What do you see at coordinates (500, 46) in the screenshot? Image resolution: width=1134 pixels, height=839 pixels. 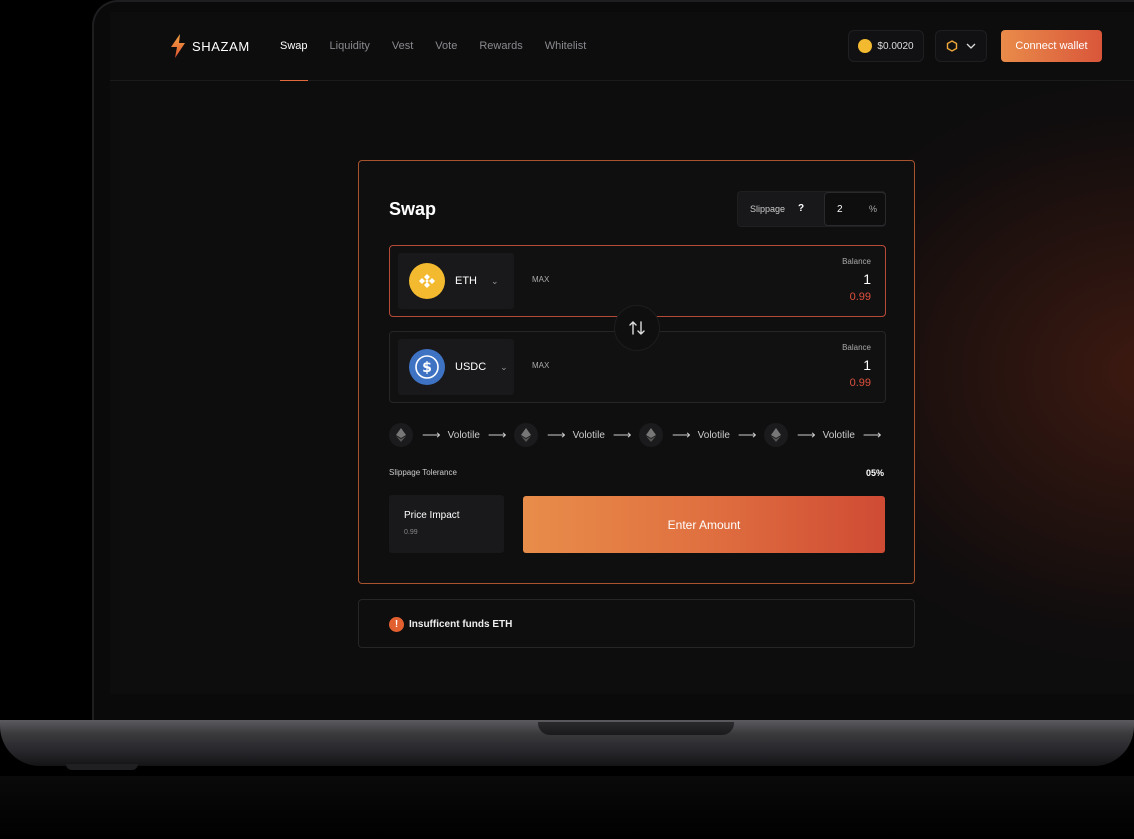 I see `nav-item-rewards: Rewards` at bounding box center [500, 46].